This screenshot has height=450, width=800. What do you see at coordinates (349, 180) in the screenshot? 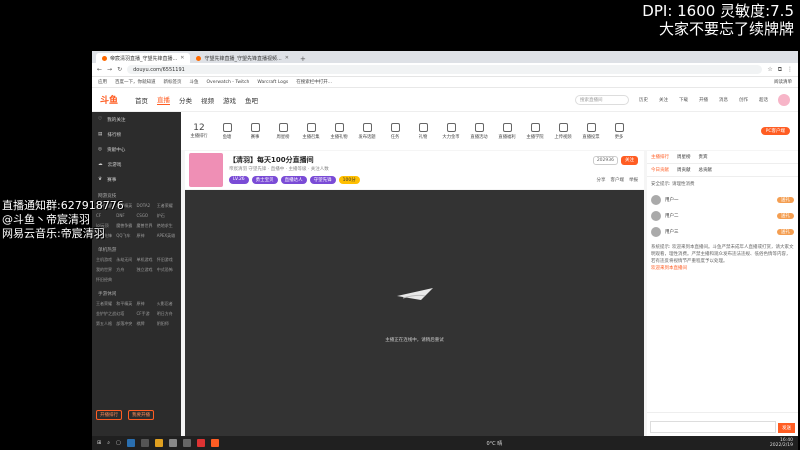
I see `room-tag-highlight: 100分` at bounding box center [349, 180].